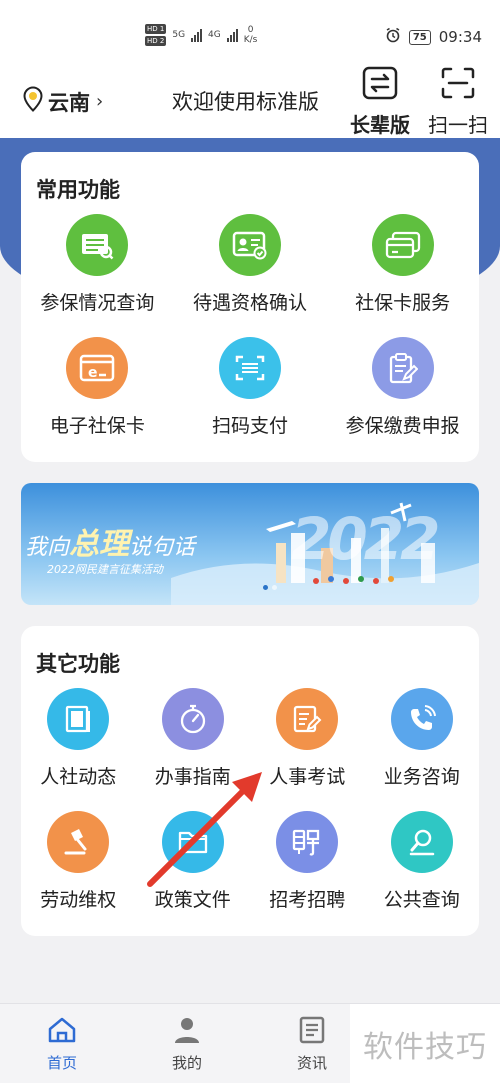 Image resolution: width=500 pixels, height=1083 pixels. I want to click on func-contribution-declaration: 参保缴费申报, so click(402, 387).